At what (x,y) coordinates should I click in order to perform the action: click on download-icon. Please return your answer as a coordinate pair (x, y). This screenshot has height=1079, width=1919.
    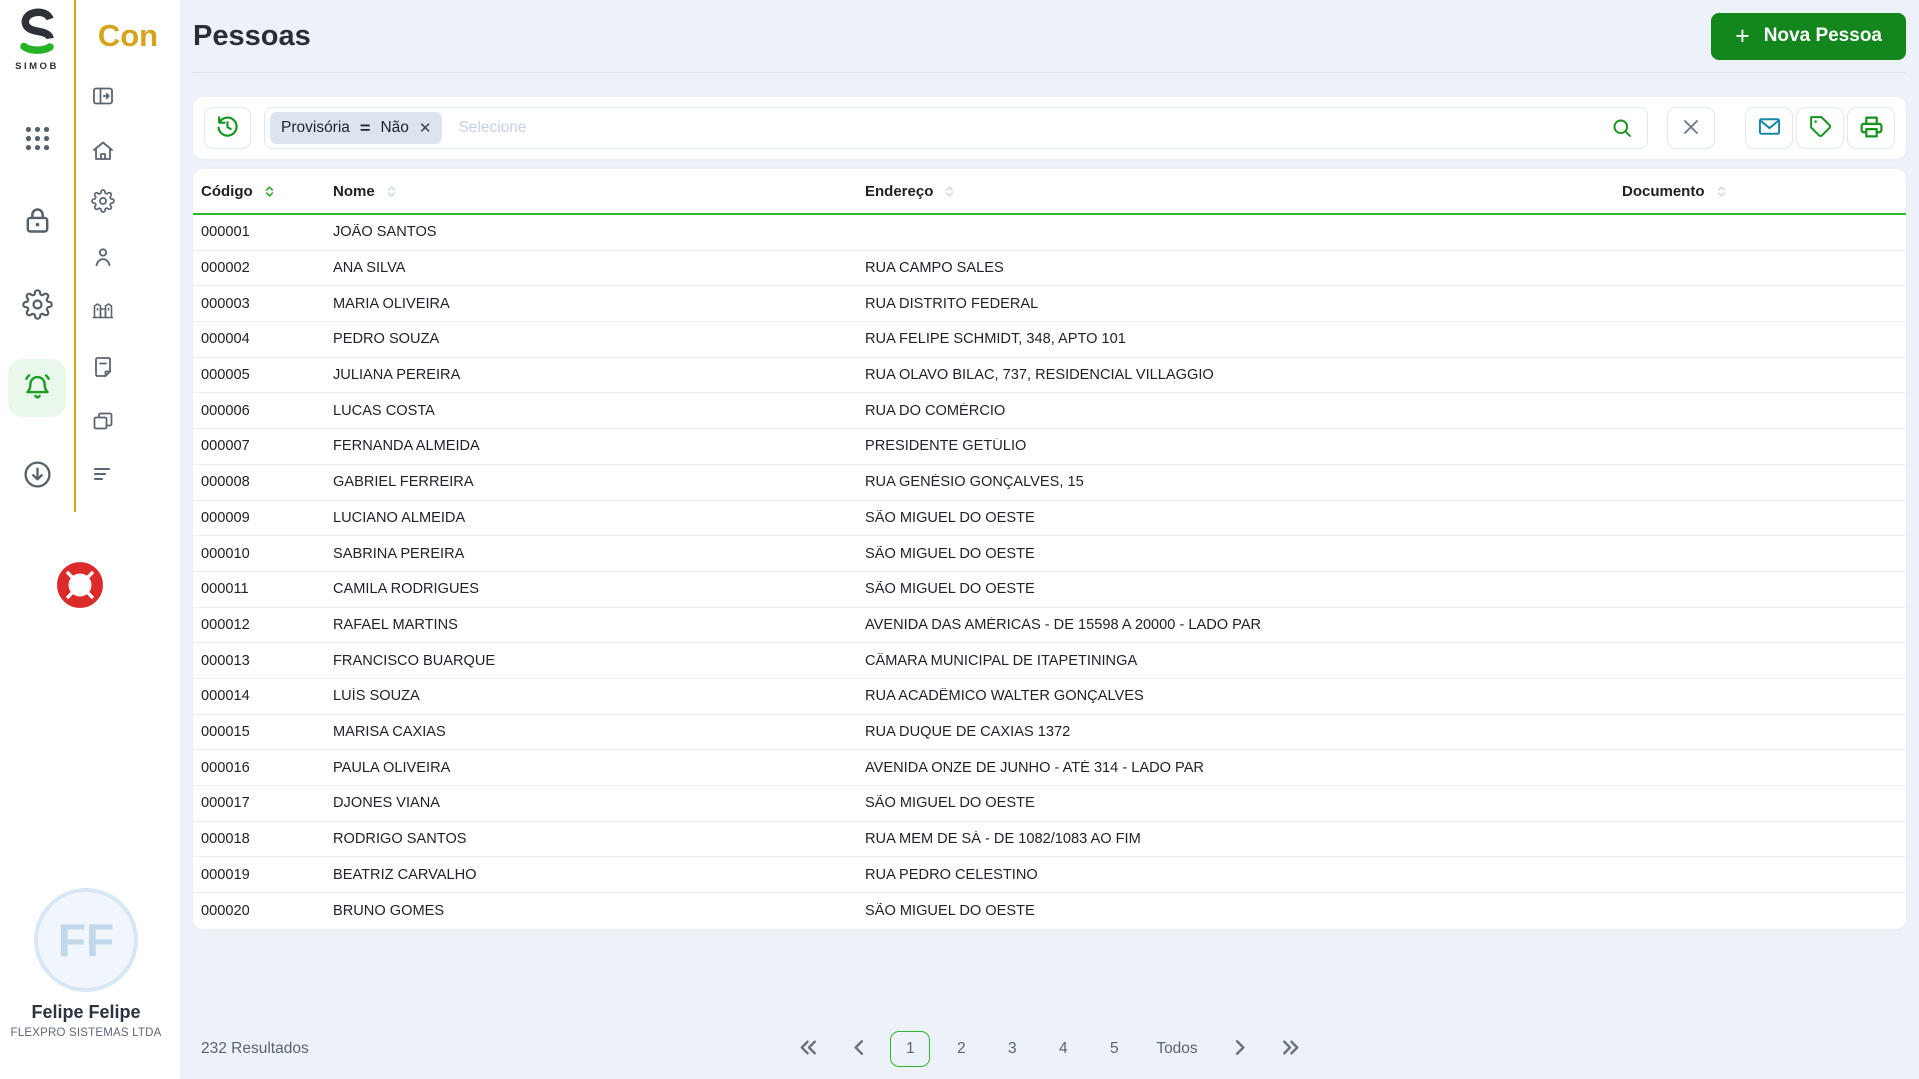
    Looking at the image, I should click on (37, 476).